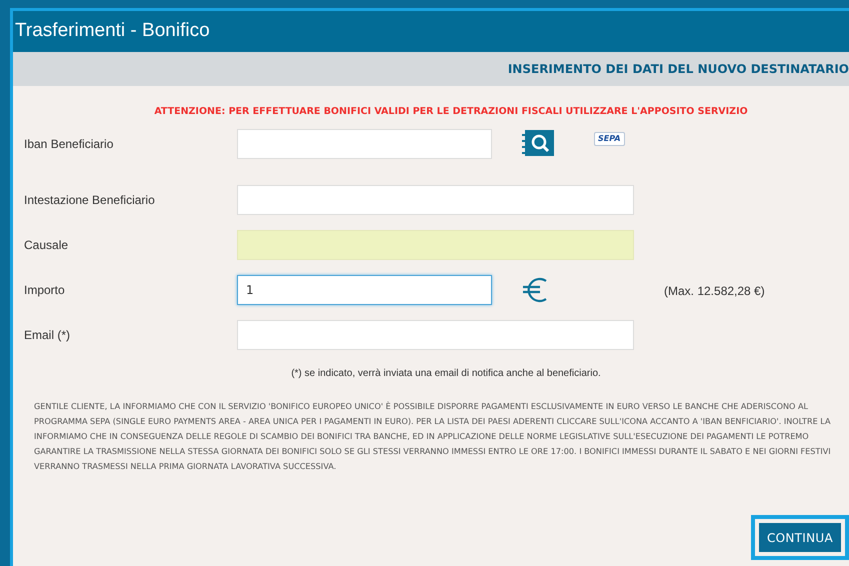 This screenshot has height=566, width=849. Describe the element at coordinates (47, 245) in the screenshot. I see `field-label: Causale` at that location.